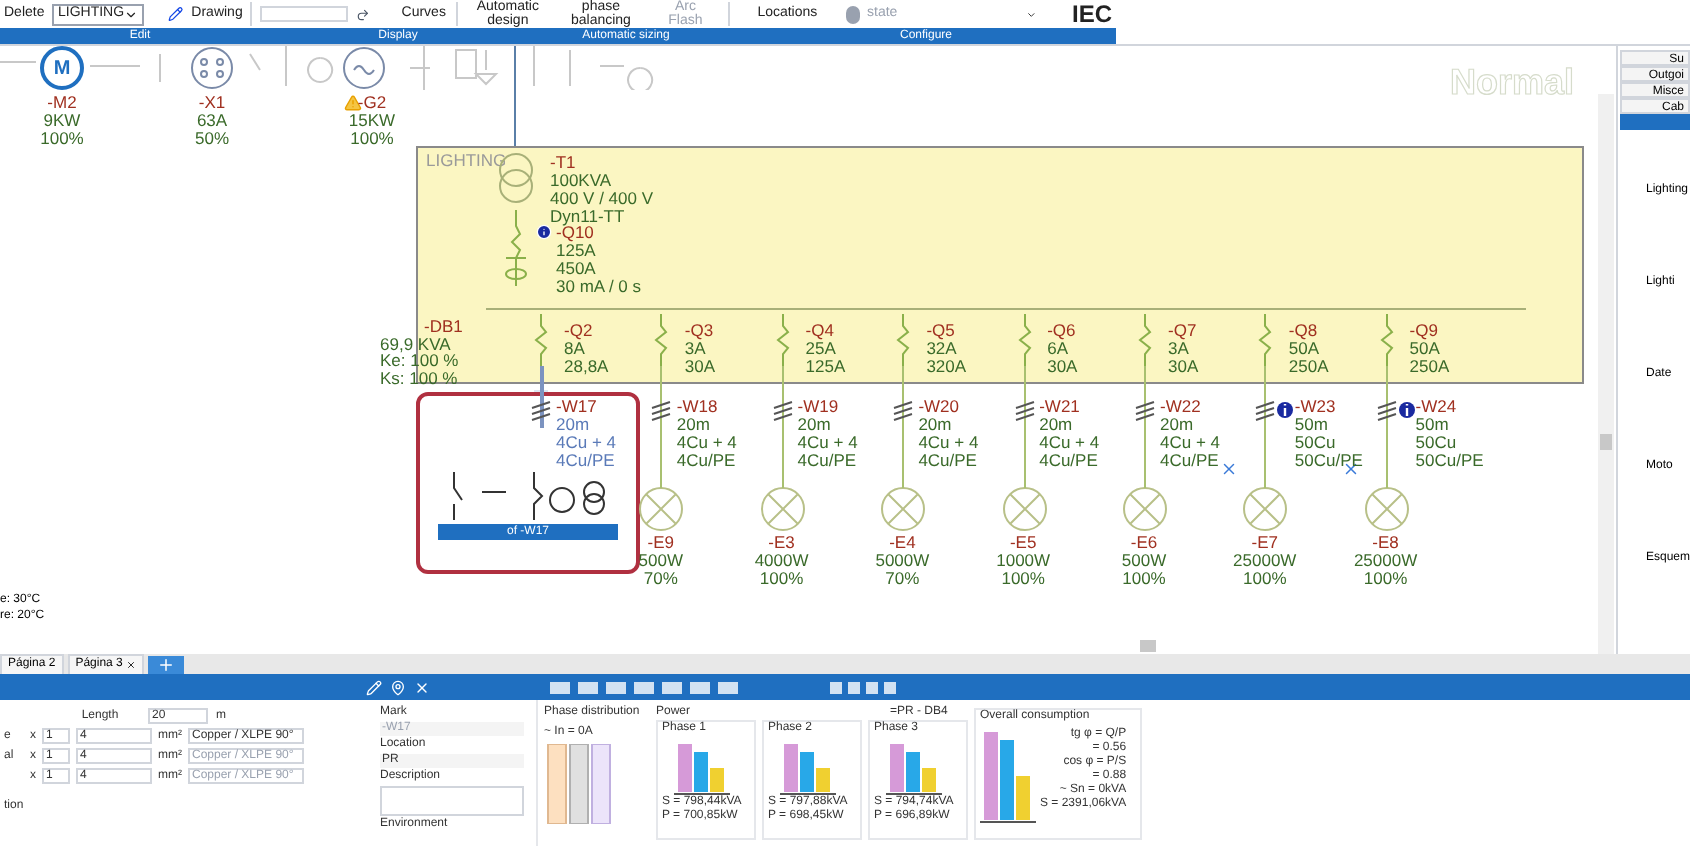  What do you see at coordinates (579, 331) in the screenshot?
I see `breaker-mark: -Q2` at bounding box center [579, 331].